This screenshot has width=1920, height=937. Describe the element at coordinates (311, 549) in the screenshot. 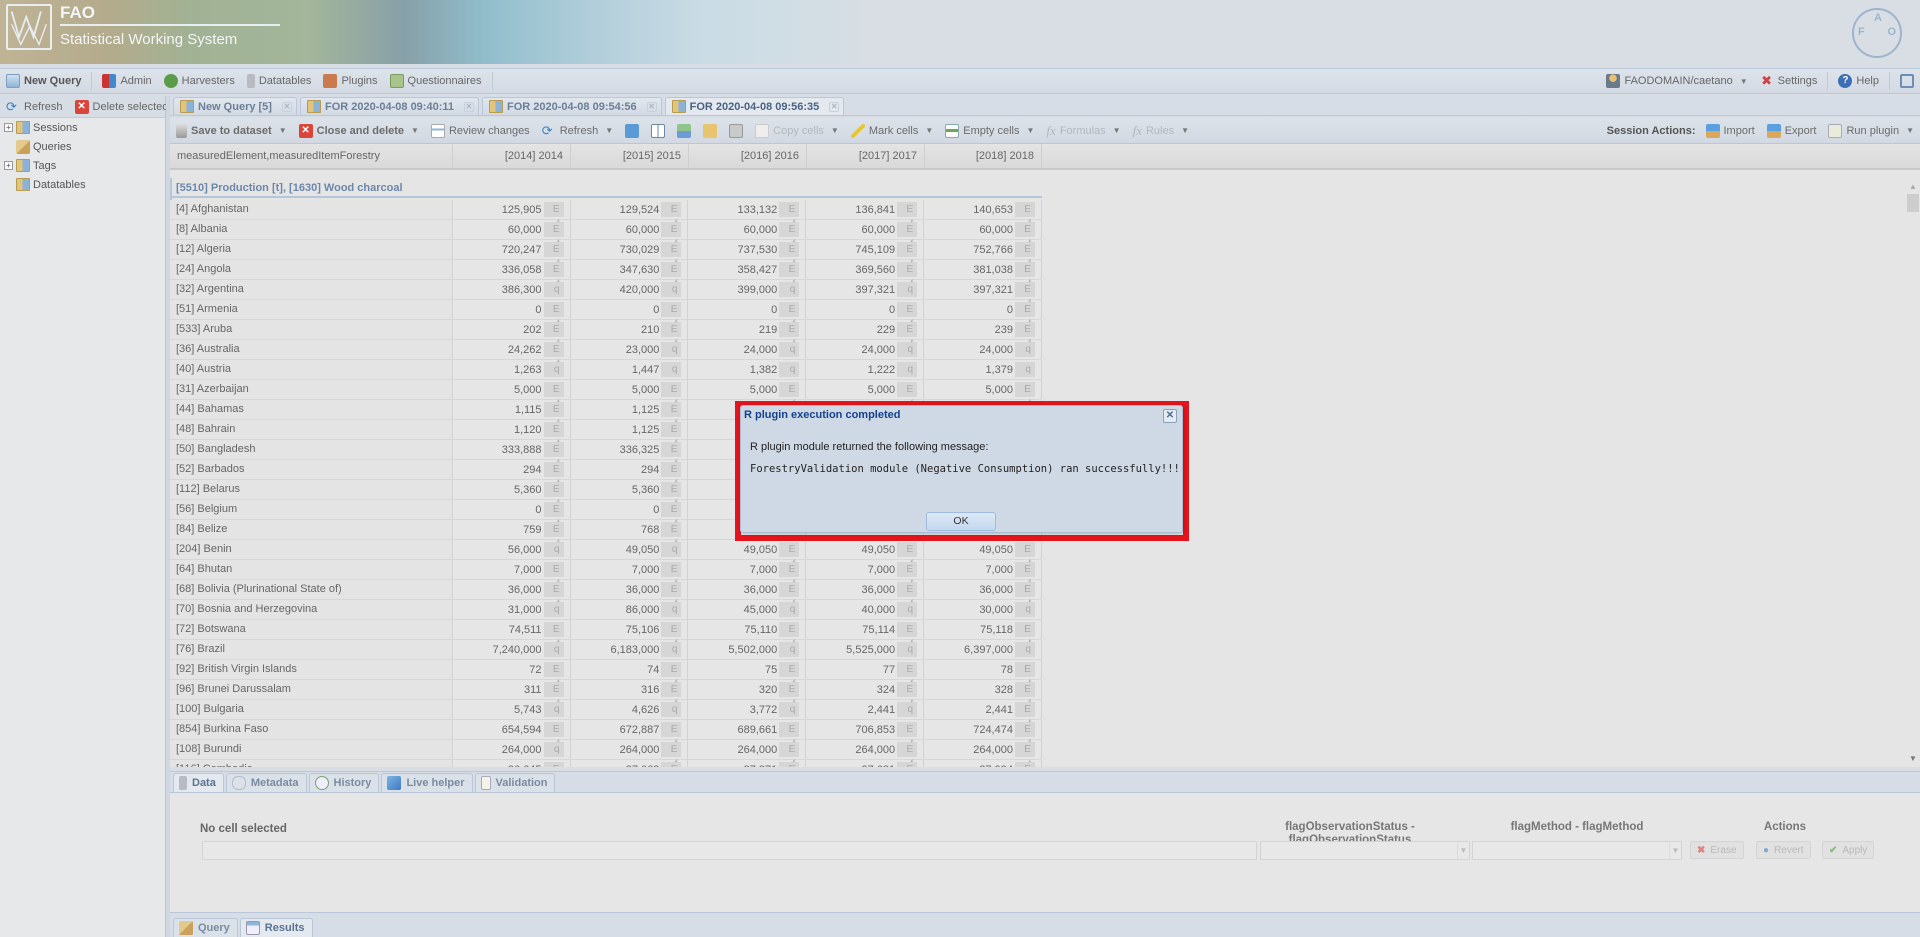

I see `row-label: [204] Benin` at that location.